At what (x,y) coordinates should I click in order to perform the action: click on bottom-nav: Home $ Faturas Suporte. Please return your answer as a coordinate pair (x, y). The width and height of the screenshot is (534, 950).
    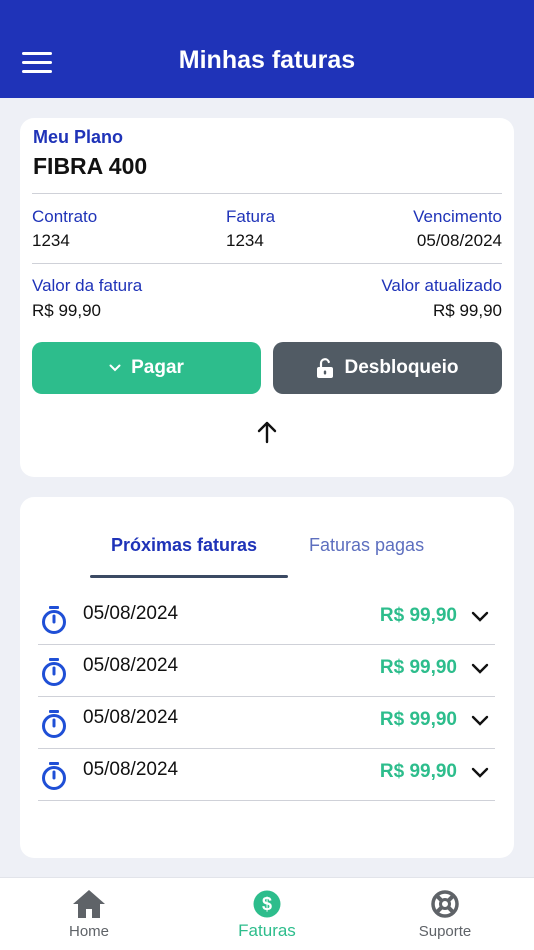
    Looking at the image, I should click on (267, 913).